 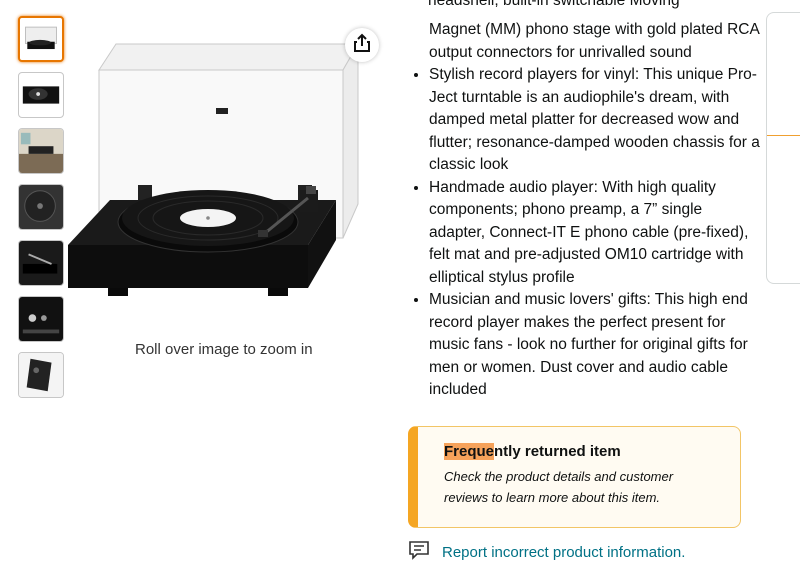 What do you see at coordinates (783, 148) in the screenshot?
I see `buybox-edge` at bounding box center [783, 148].